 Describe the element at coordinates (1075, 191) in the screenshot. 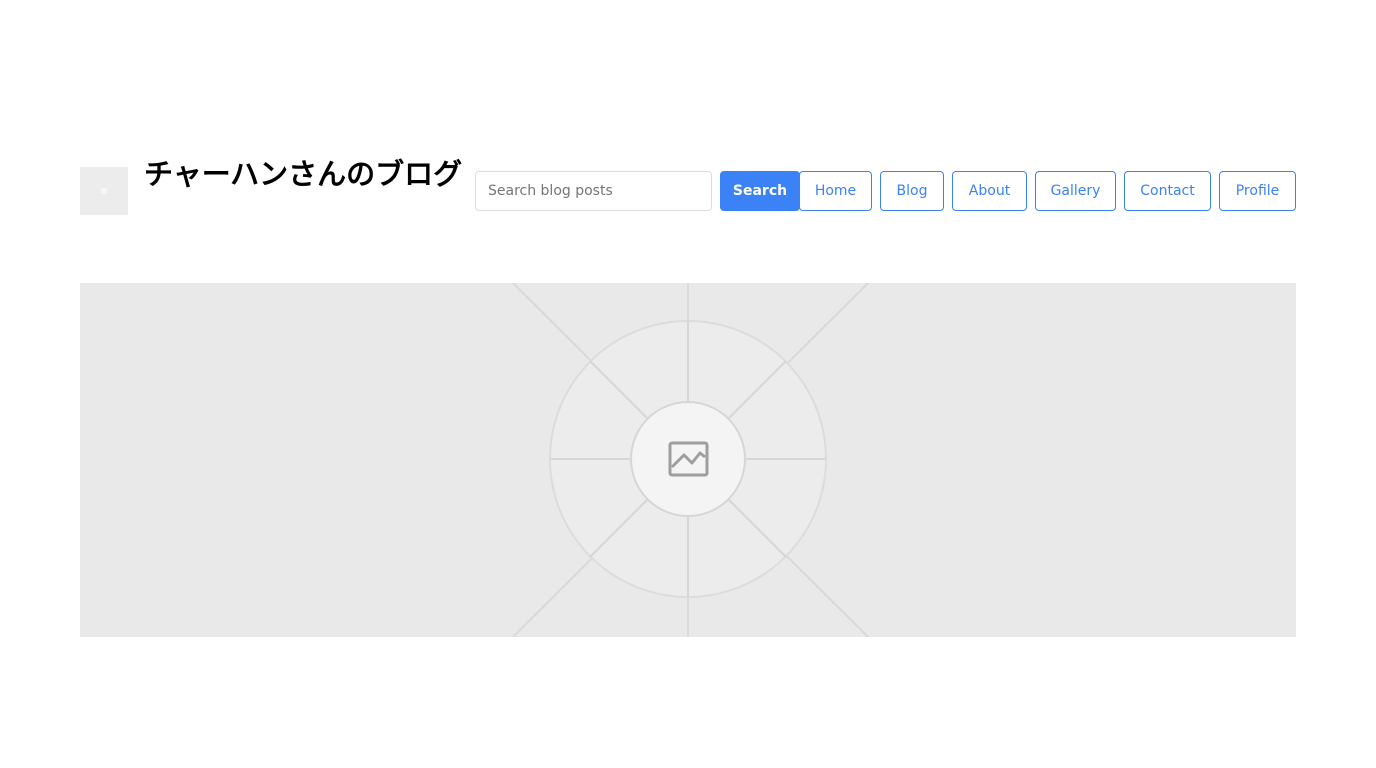

I see `nav-gallery-button: Gallery` at that location.